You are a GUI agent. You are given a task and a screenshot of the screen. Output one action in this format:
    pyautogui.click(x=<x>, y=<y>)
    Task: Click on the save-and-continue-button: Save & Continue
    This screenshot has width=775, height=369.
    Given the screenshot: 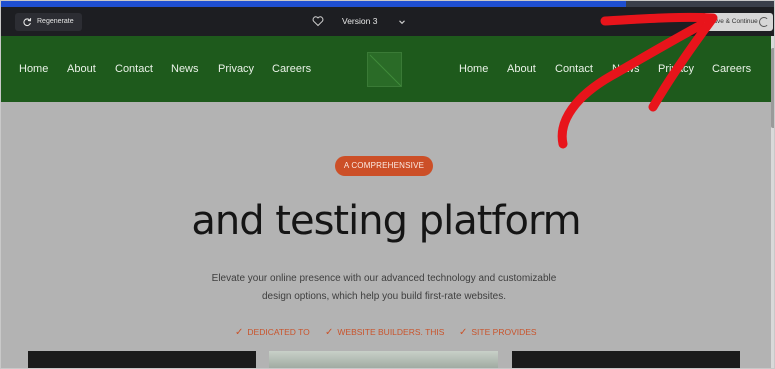 What is the action you would take?
    pyautogui.click(x=738, y=22)
    